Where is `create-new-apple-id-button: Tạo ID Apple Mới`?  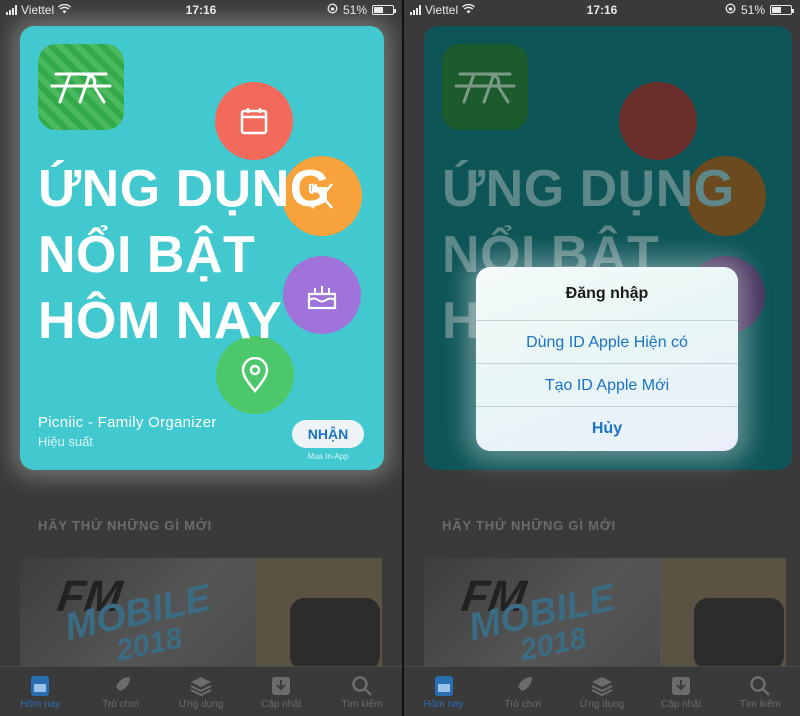
create-new-apple-id-button: Tạo ID Apple Mới is located at coordinates (607, 385).